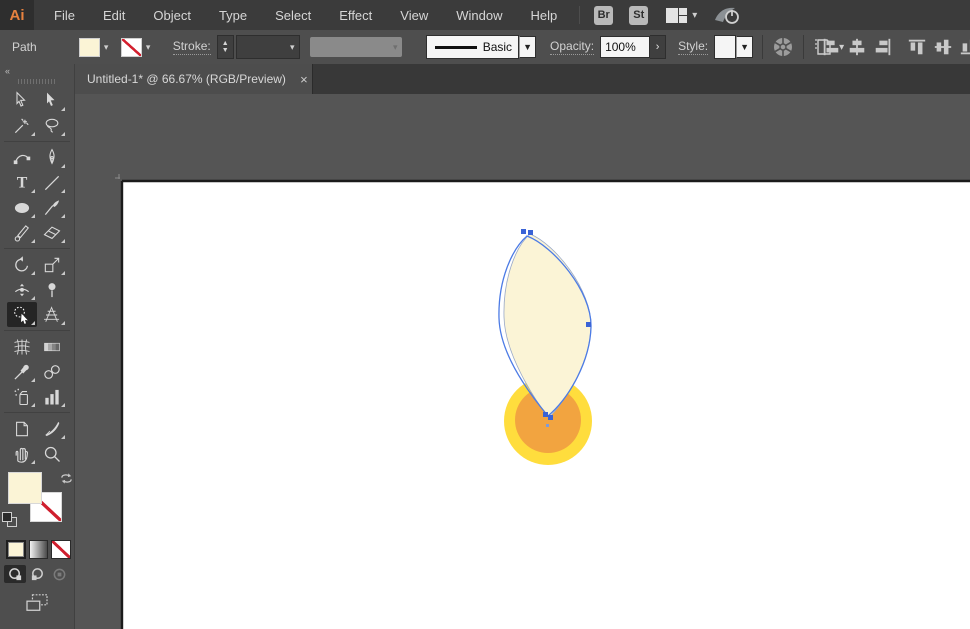  I want to click on perspective-grid-tool, so click(52, 314).